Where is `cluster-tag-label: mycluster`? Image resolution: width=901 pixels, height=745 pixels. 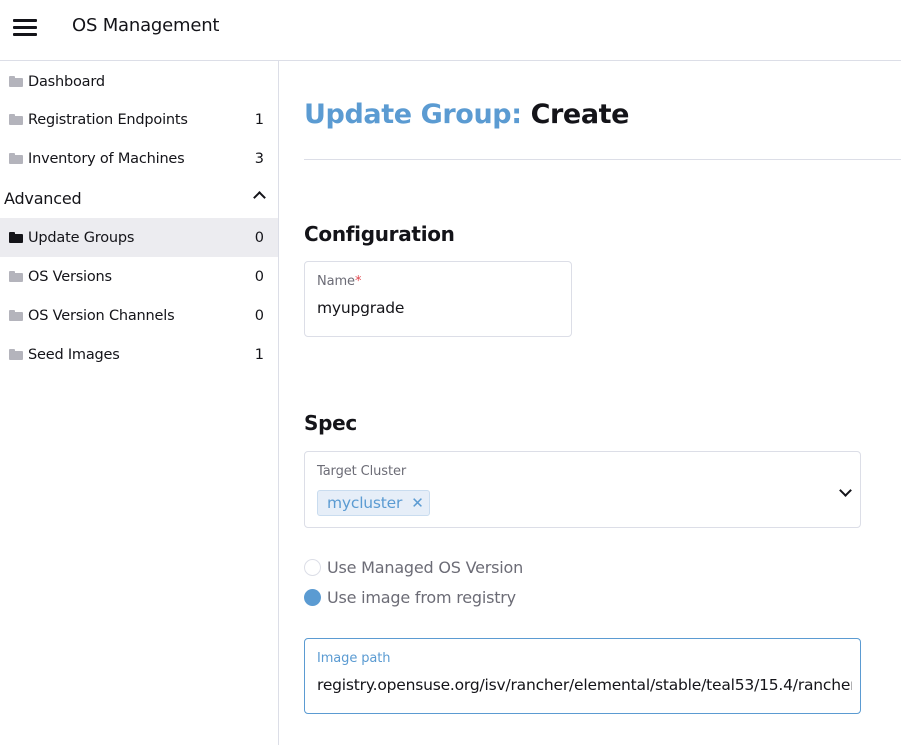
cluster-tag-label: mycluster is located at coordinates (365, 503).